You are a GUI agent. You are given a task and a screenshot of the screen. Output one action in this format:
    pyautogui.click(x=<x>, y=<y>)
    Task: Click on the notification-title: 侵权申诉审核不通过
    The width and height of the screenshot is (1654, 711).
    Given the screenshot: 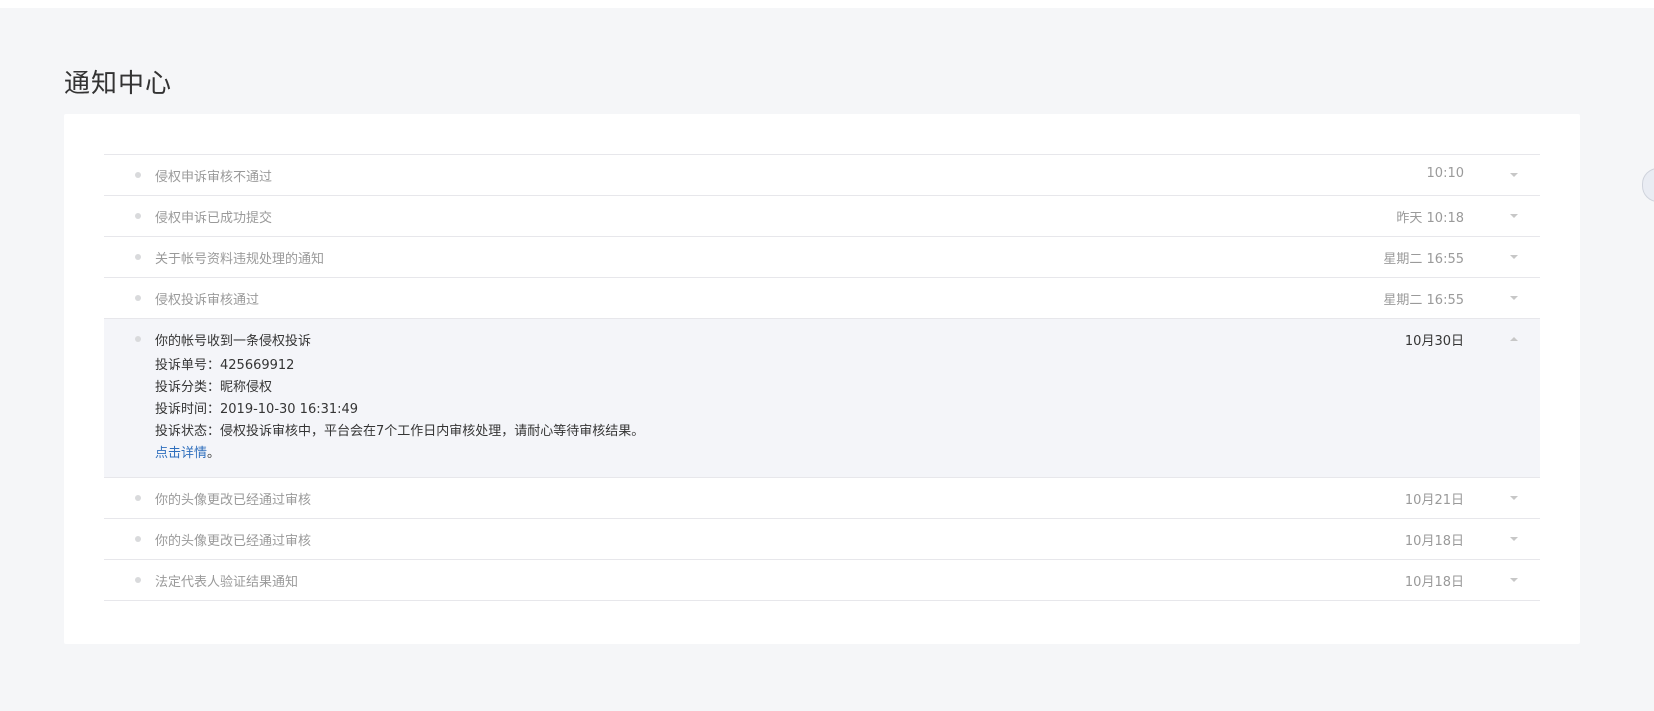 What is the action you would take?
    pyautogui.click(x=214, y=177)
    